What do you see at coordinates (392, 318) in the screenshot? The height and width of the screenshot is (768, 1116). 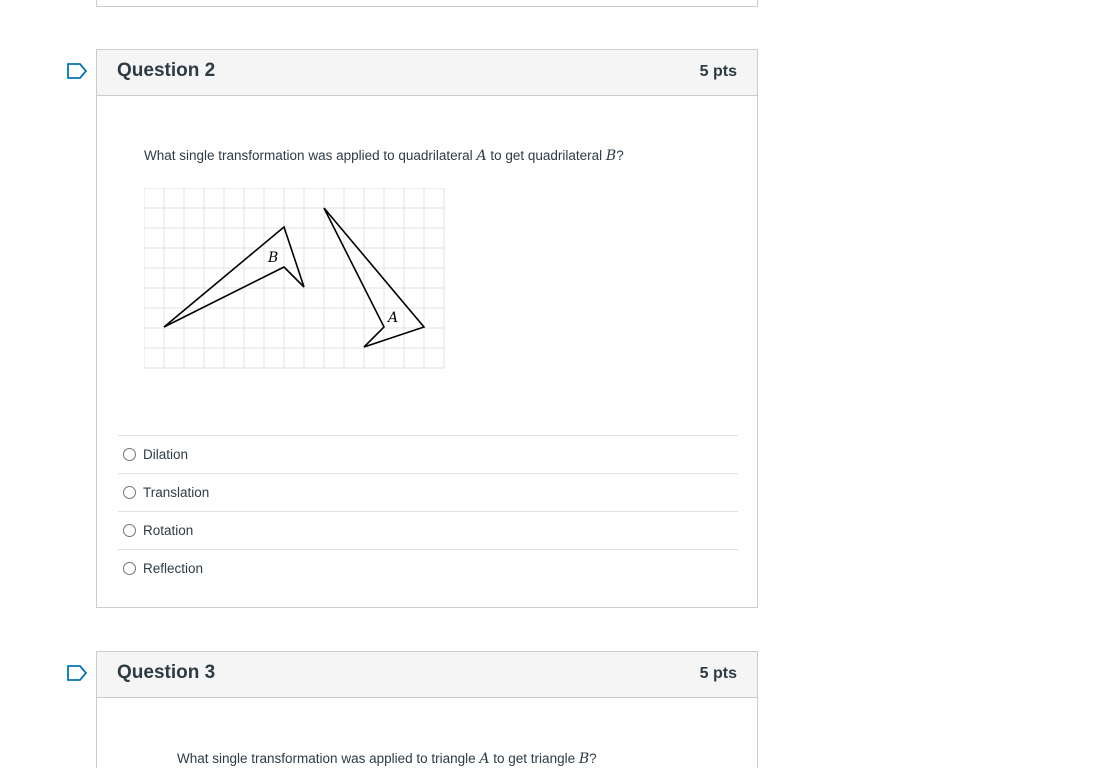 I see `label-a: A` at bounding box center [392, 318].